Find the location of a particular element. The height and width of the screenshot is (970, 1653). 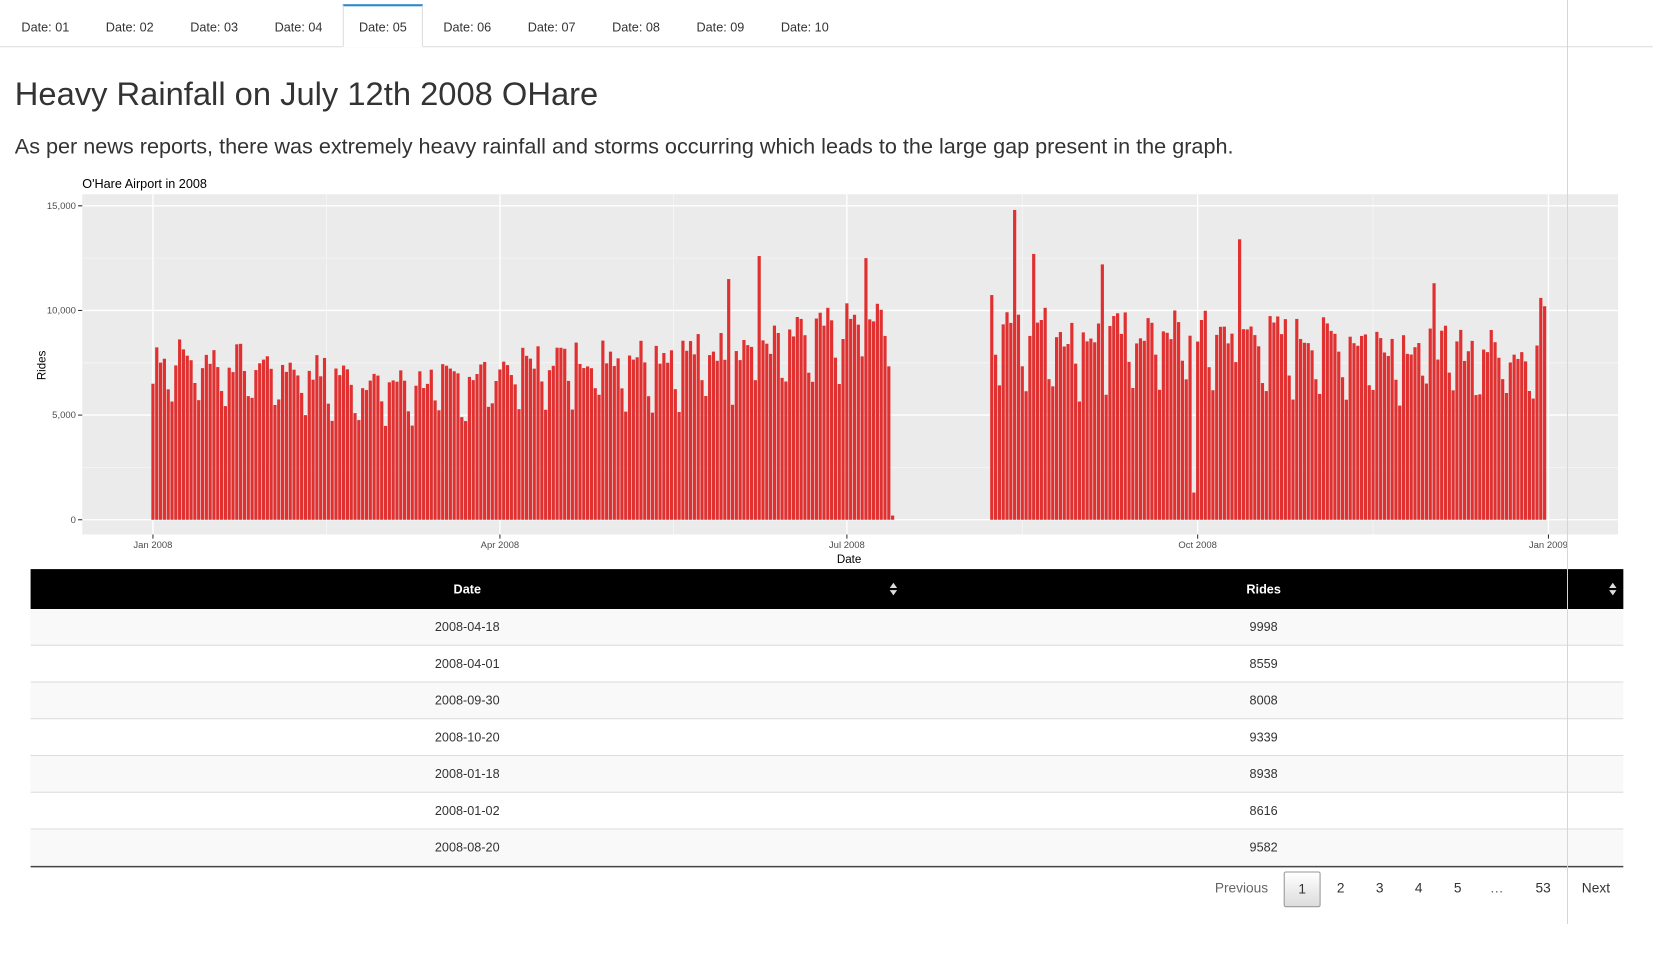

tab-date-09: Date: 09 is located at coordinates (720, 25).